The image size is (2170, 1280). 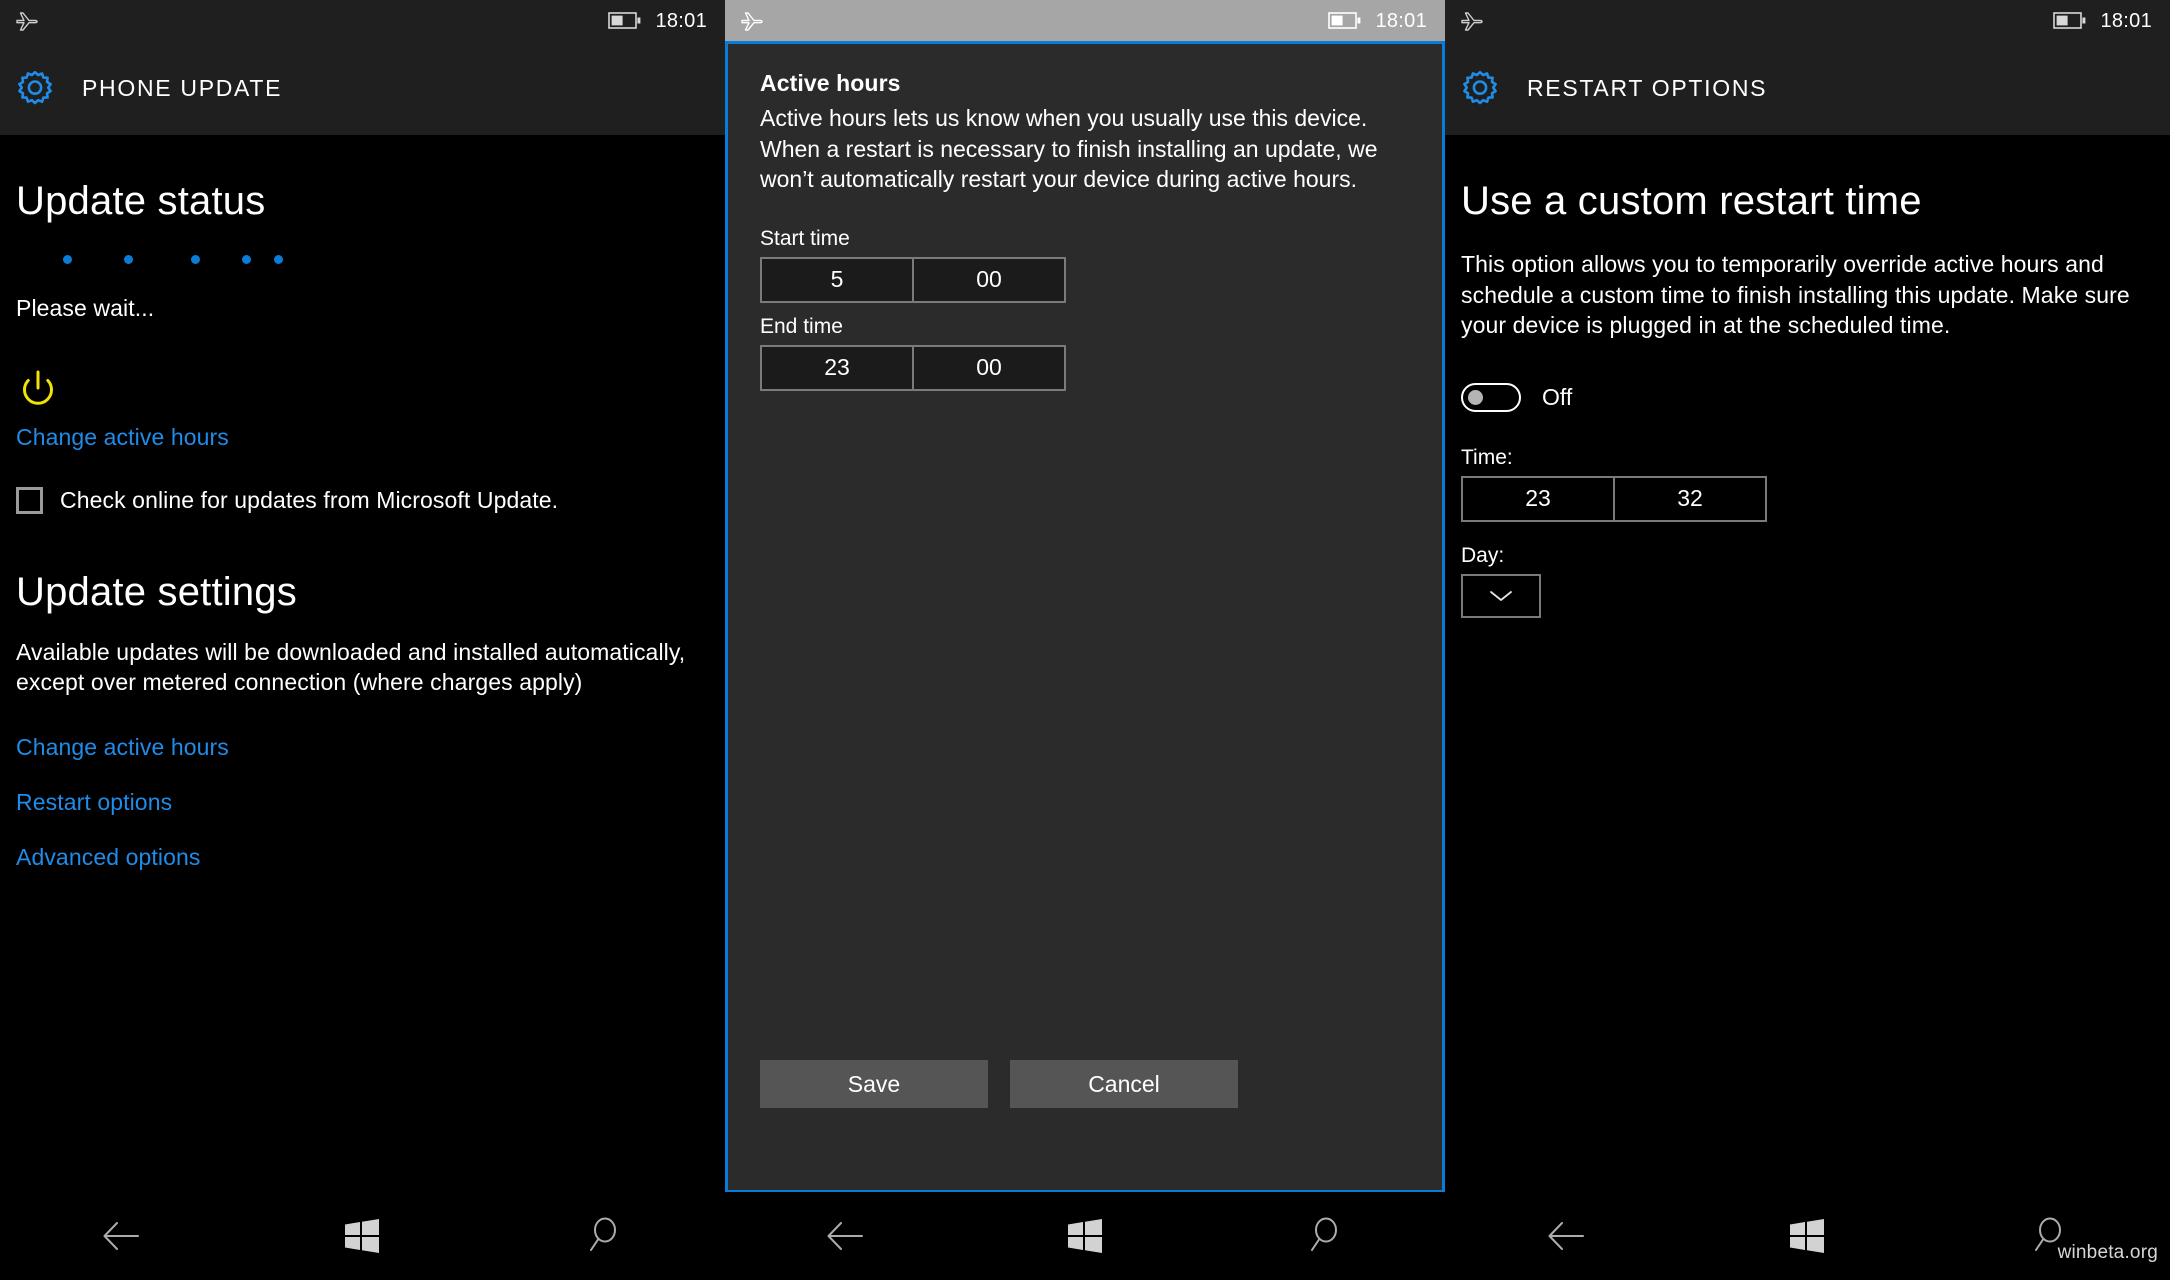 What do you see at coordinates (1807, 20) in the screenshot?
I see `status-bar-right: 18:01` at bounding box center [1807, 20].